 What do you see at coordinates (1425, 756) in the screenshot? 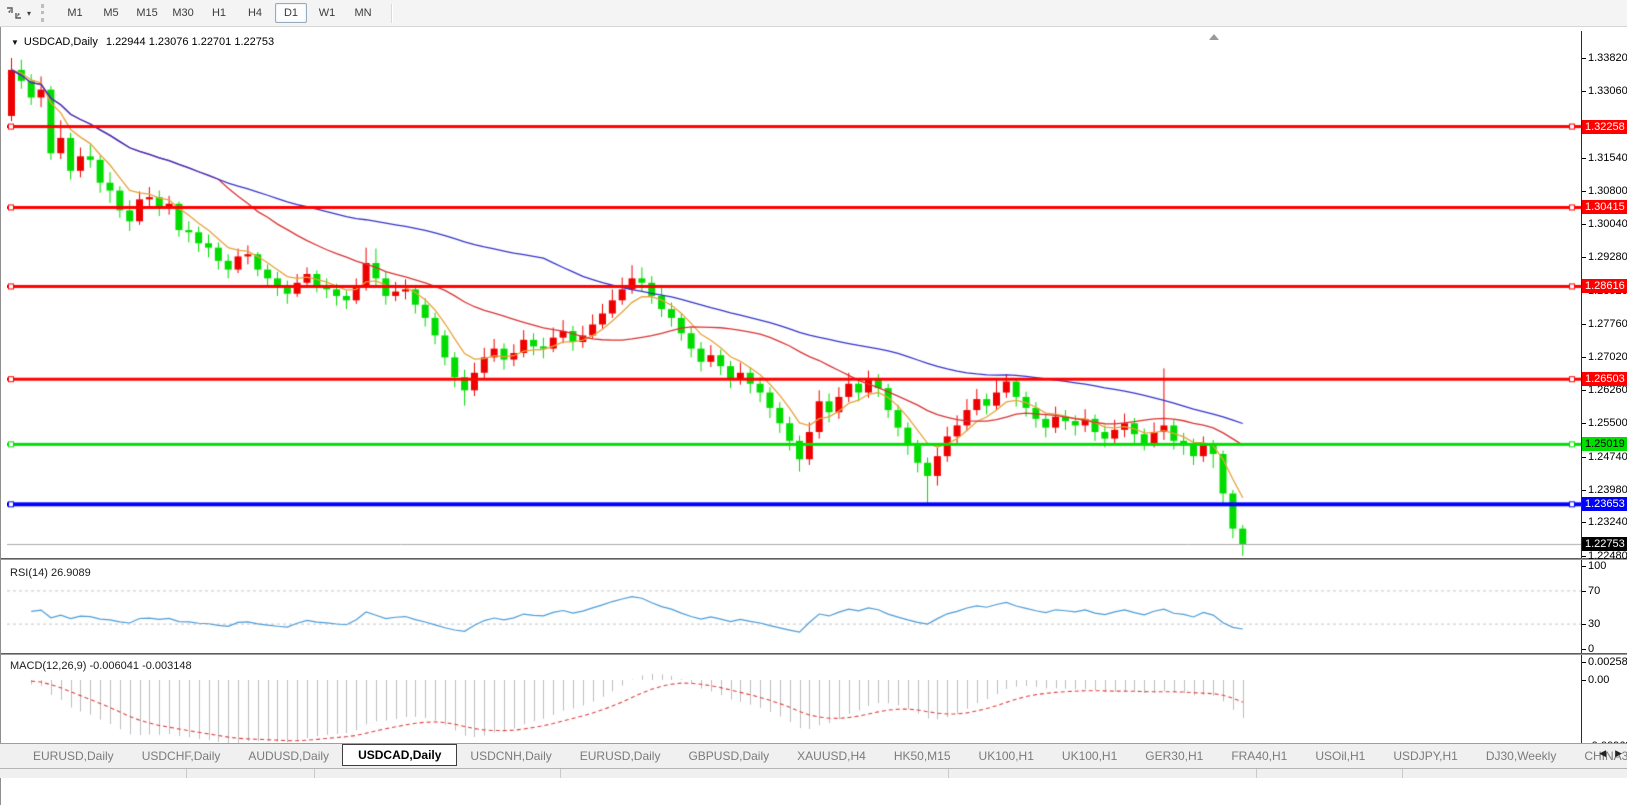
I see `tab-14-usdjpy-h1: USDJPY,H1` at bounding box center [1425, 756].